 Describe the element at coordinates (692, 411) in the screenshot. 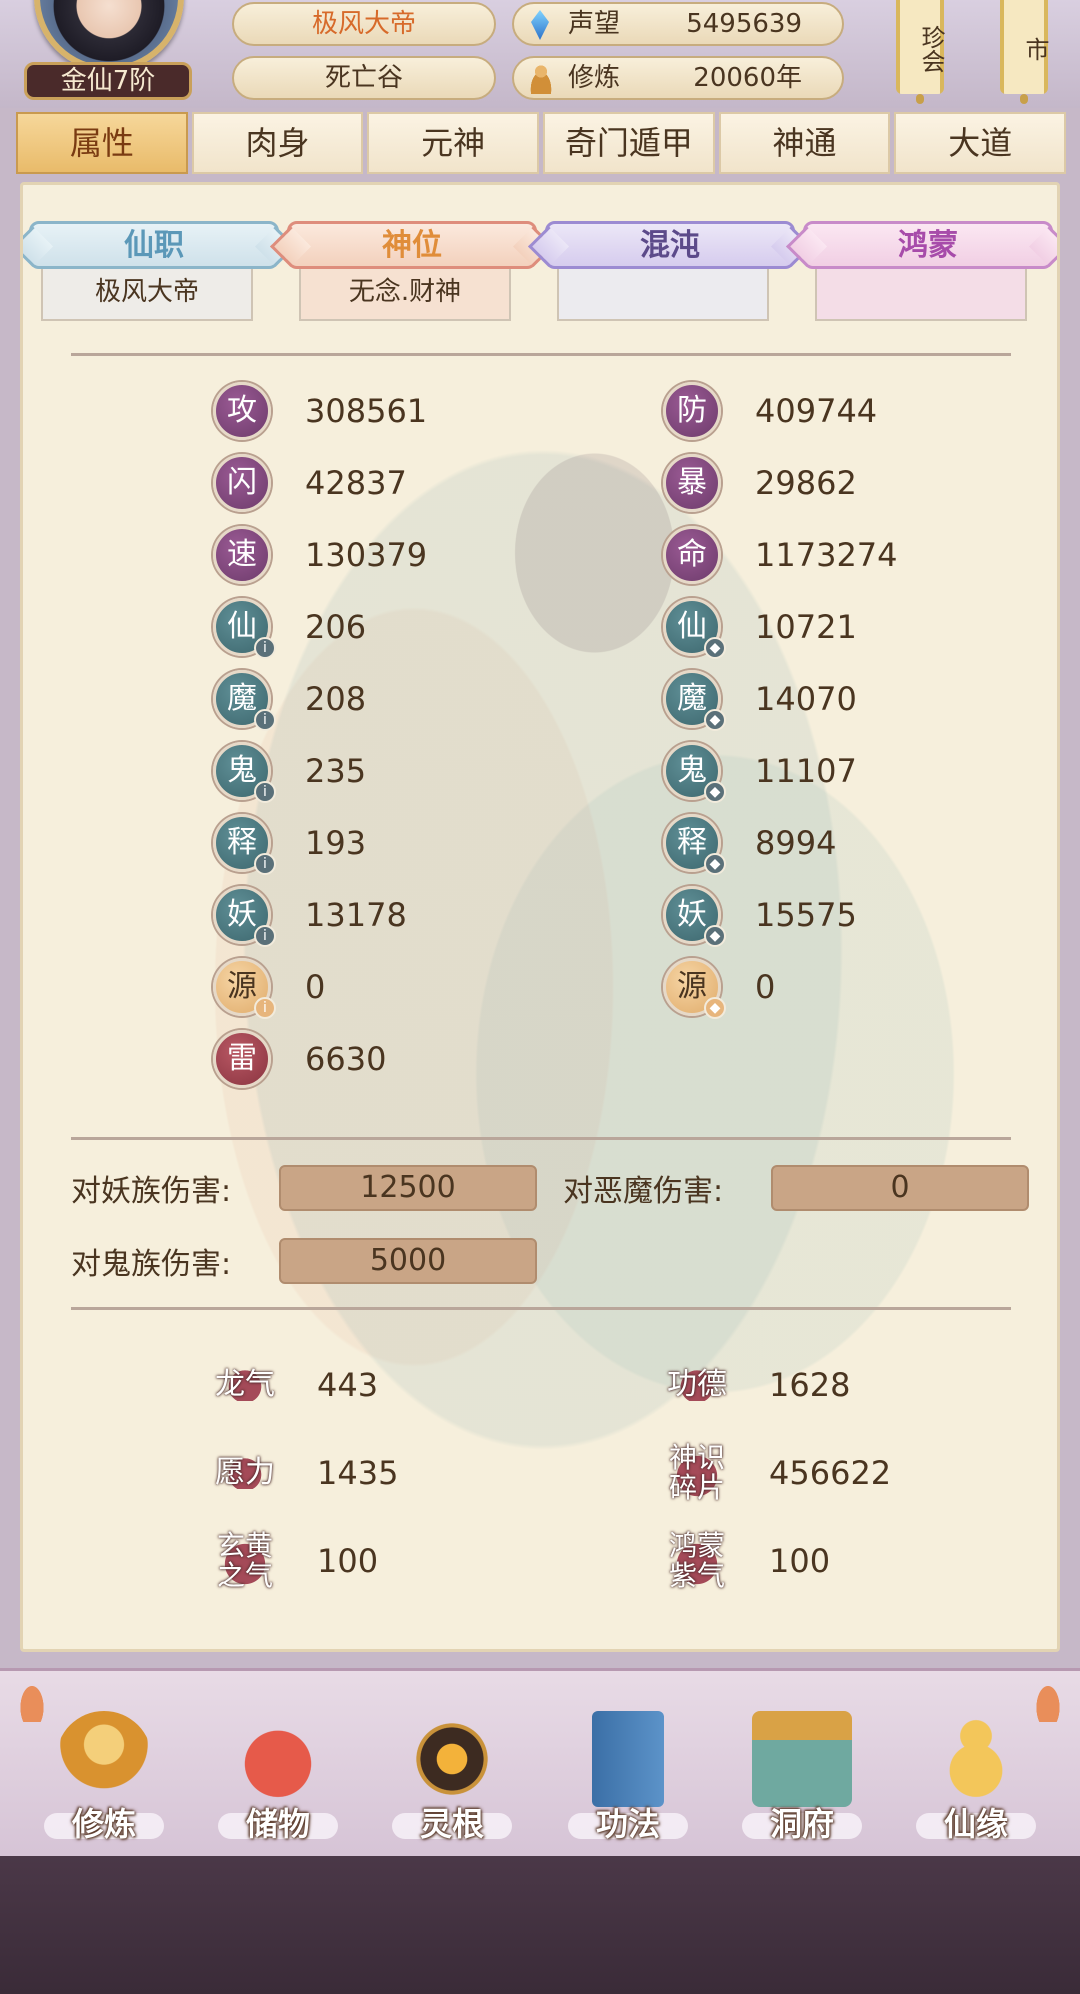

I see `stat-badge: 防` at that location.